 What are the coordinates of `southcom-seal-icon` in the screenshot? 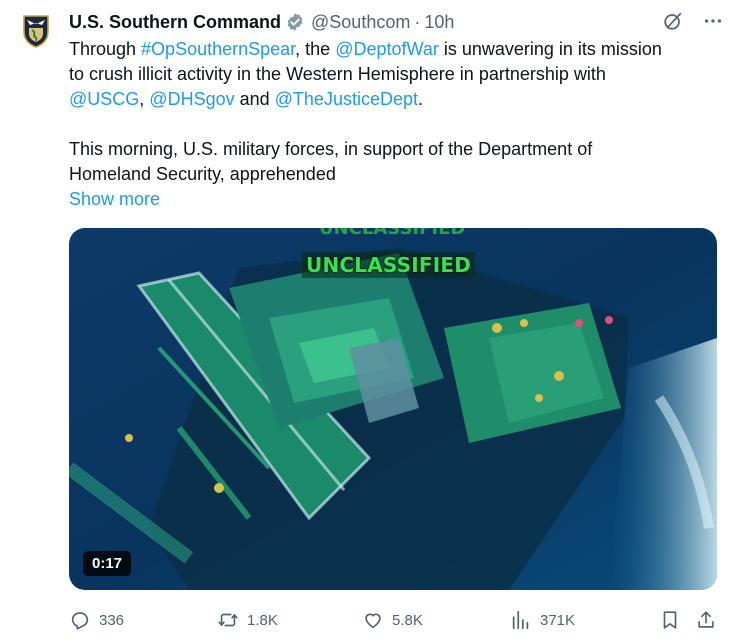 It's located at (36, 30).